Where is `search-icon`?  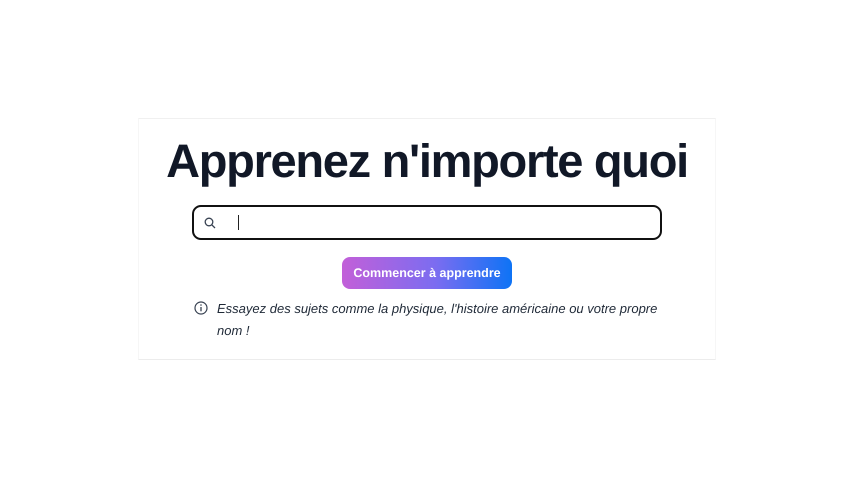 search-icon is located at coordinates (210, 222).